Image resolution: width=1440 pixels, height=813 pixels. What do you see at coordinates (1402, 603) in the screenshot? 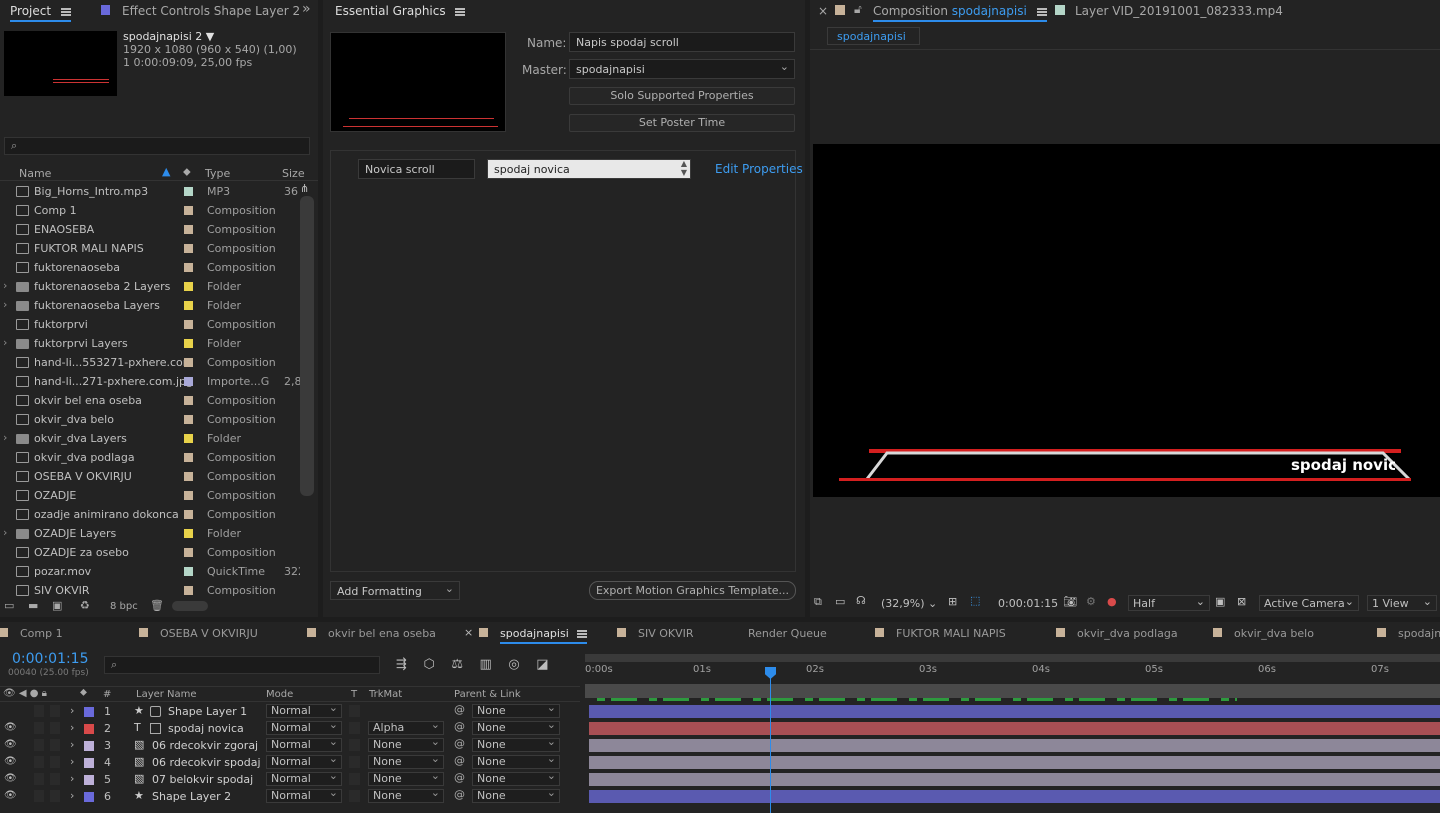
I see `views-dropdown: 1 View ⌄` at bounding box center [1402, 603].